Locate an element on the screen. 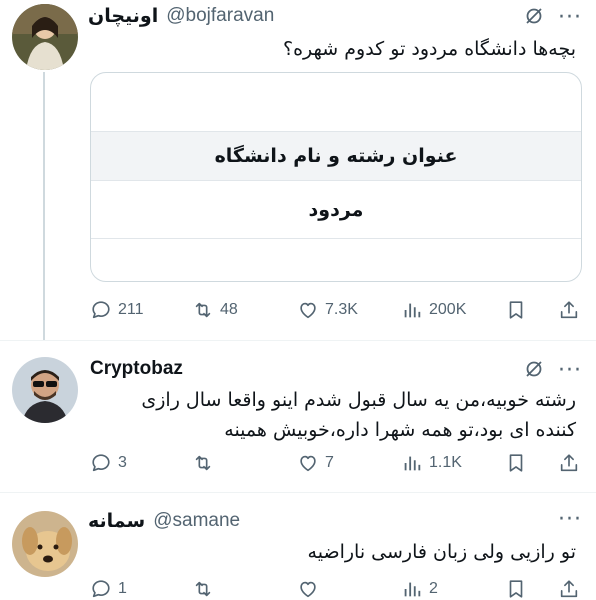 The width and height of the screenshot is (596, 600). reply-button: 3 is located at coordinates (108, 463).